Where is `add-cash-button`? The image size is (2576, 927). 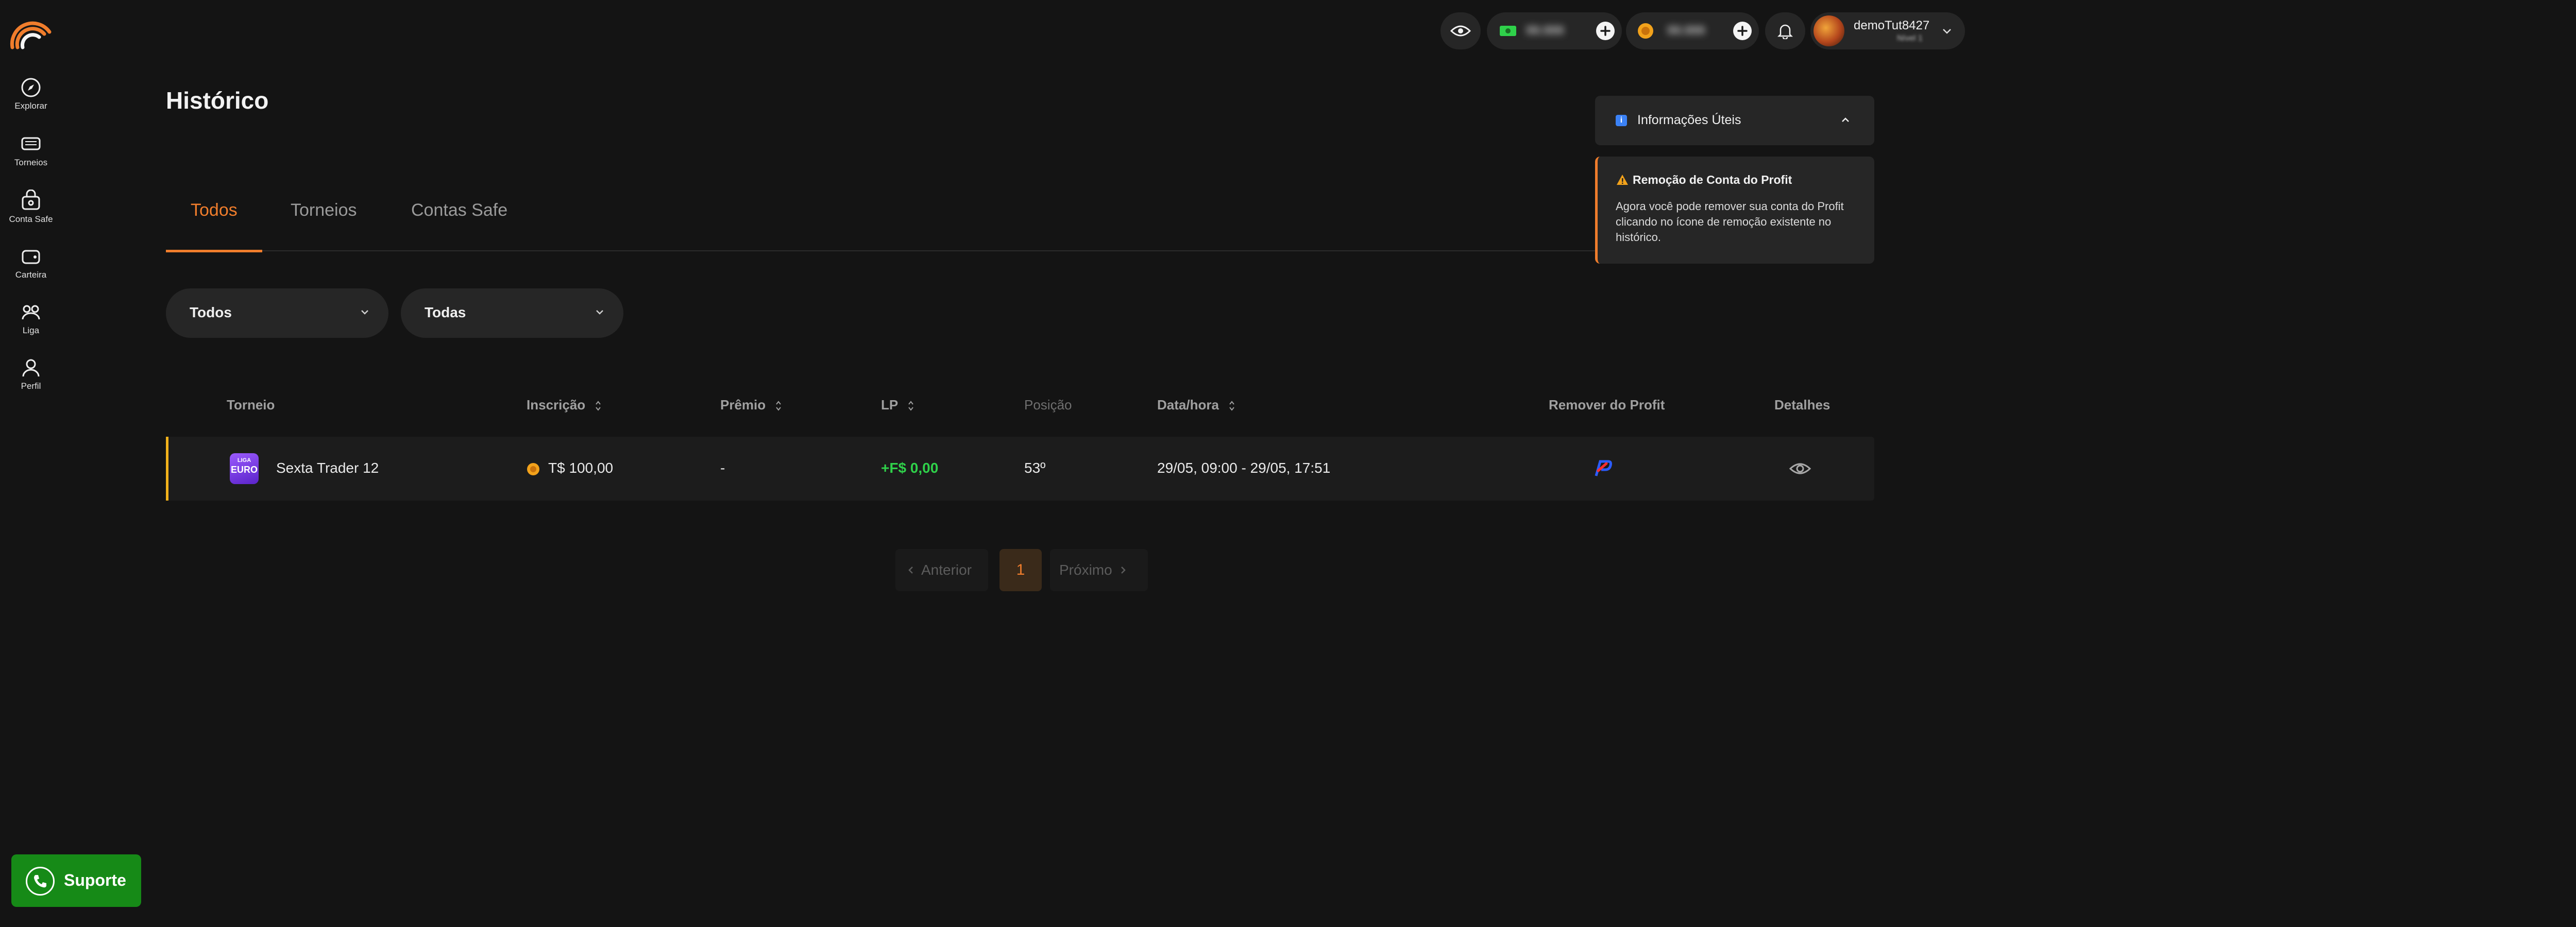
add-cash-button is located at coordinates (1605, 31).